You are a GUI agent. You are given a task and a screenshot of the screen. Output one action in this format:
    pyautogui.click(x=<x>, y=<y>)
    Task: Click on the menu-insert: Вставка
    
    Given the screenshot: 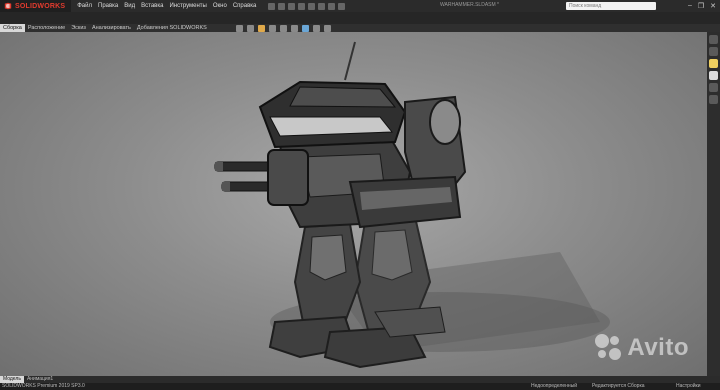 What is the action you would take?
    pyautogui.click(x=152, y=6)
    